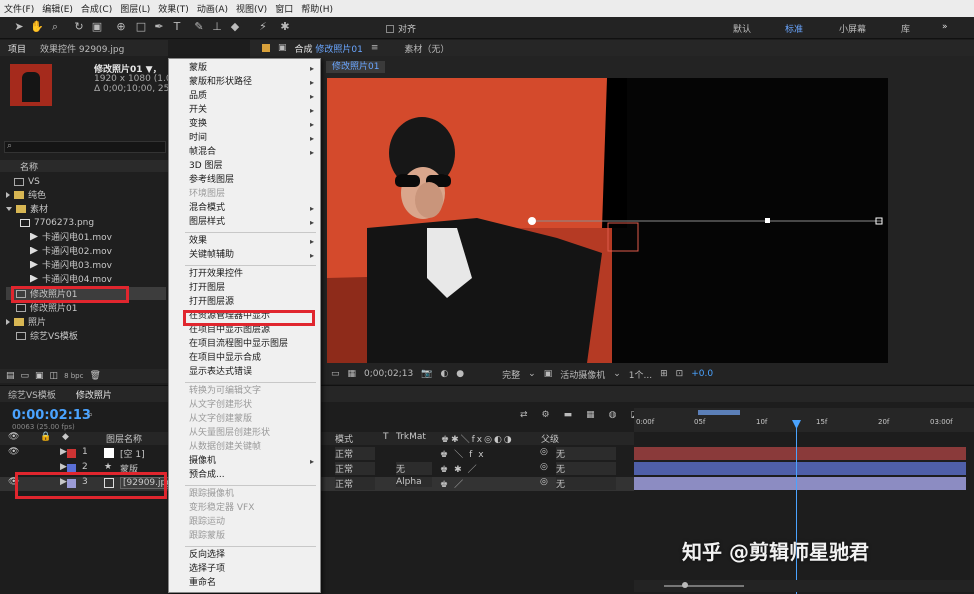 This screenshot has width=974, height=594. I want to click on menu-animation: 动画(A), so click(212, 8).